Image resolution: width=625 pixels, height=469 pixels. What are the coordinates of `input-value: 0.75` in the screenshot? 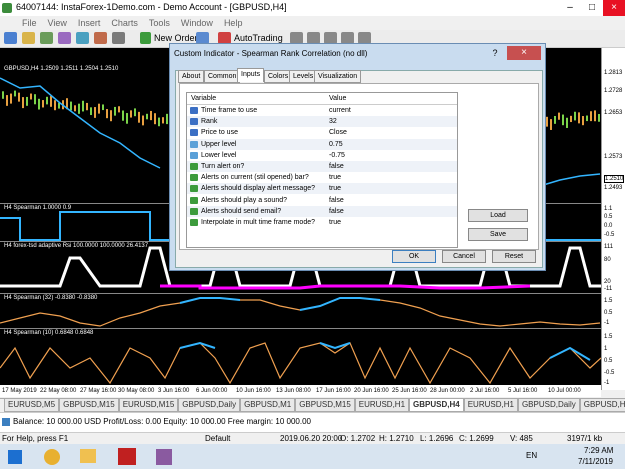 It's located at (336, 144).